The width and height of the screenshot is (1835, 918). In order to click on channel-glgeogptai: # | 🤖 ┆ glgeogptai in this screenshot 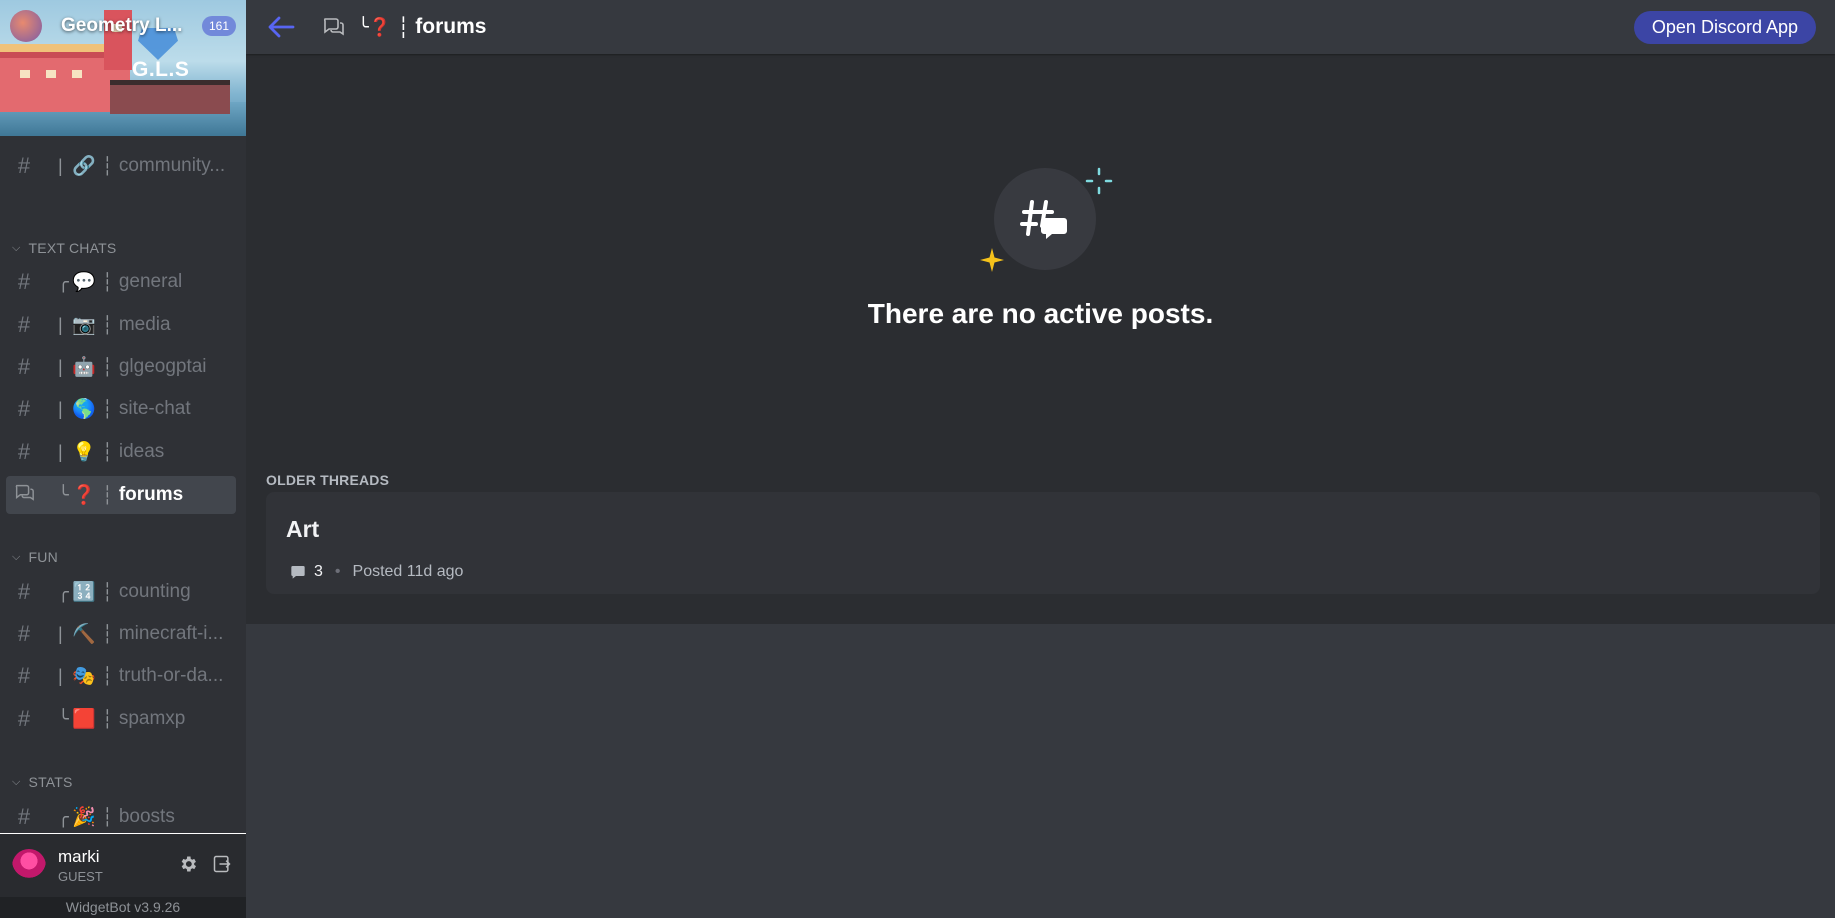, I will do `click(121, 367)`.